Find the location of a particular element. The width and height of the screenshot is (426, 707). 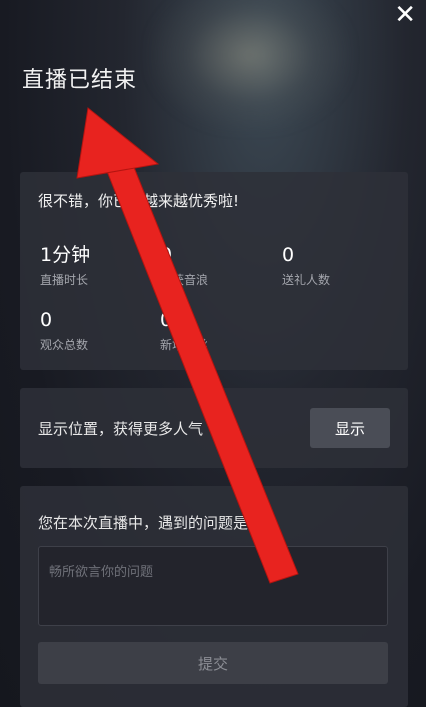

stat-duration: 1分钟 直播时长 is located at coordinates (65, 266).